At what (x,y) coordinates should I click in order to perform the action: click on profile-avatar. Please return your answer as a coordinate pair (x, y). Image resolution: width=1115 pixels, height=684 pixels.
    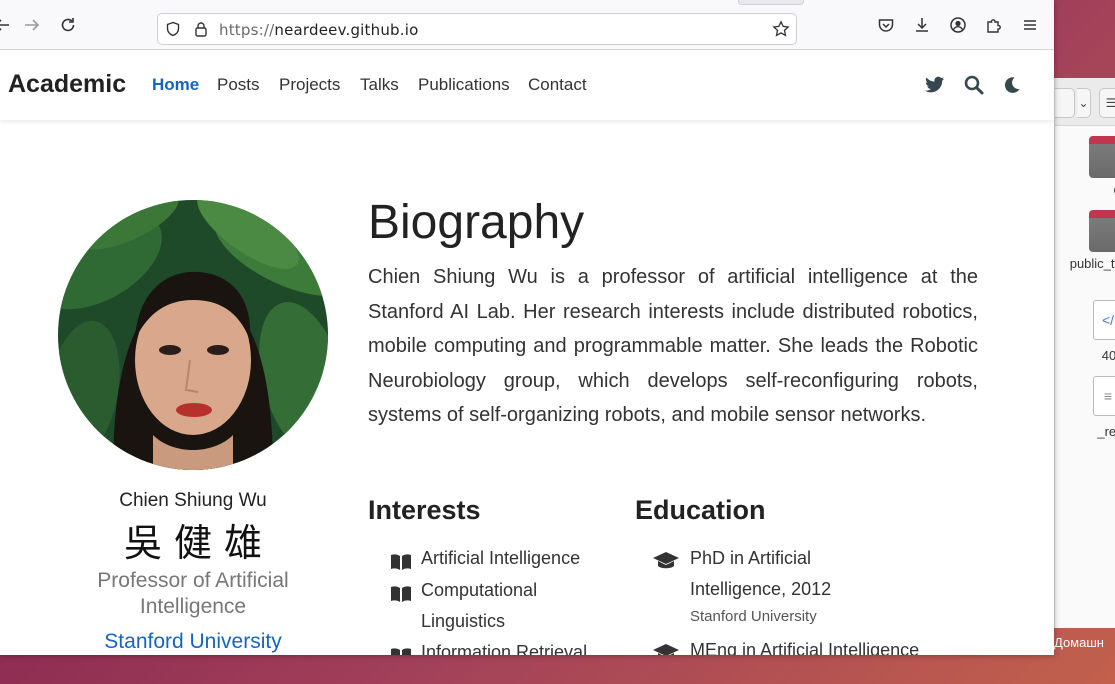
    Looking at the image, I should click on (193, 335).